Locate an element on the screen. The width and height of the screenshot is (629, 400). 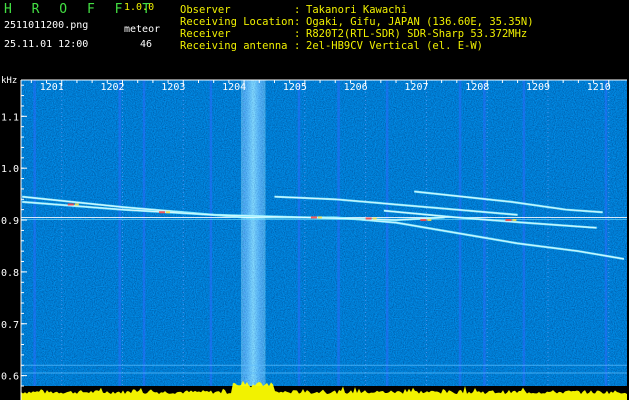
x-tick-label: 1209 is located at coordinates (538, 87).